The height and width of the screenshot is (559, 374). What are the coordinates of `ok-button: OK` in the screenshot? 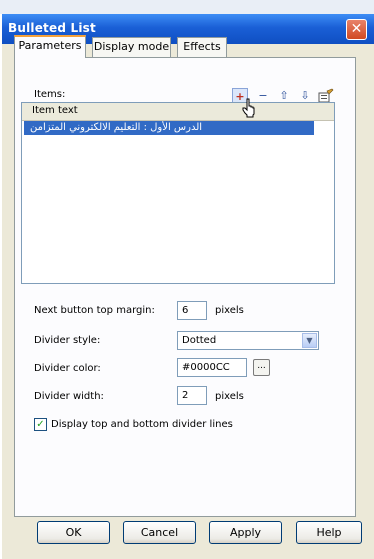 It's located at (73, 532).